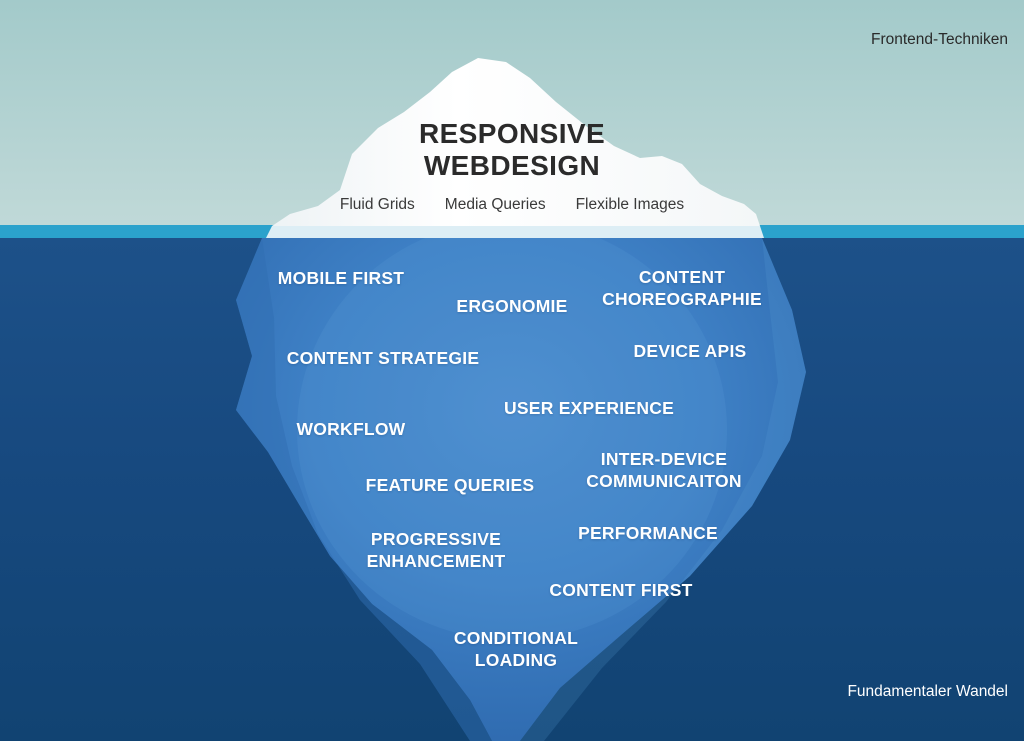 This screenshot has width=1024, height=741. I want to click on above-water-item-2: Media Queries, so click(495, 204).